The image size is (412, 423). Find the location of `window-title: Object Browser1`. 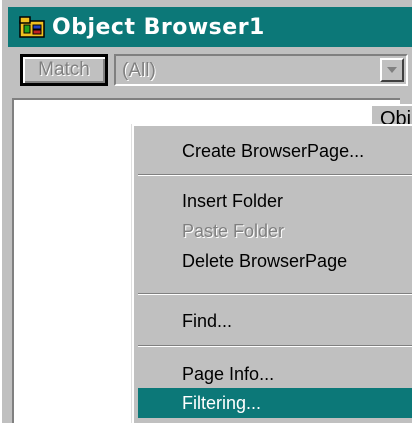

window-title: Object Browser1 is located at coordinates (158, 27).